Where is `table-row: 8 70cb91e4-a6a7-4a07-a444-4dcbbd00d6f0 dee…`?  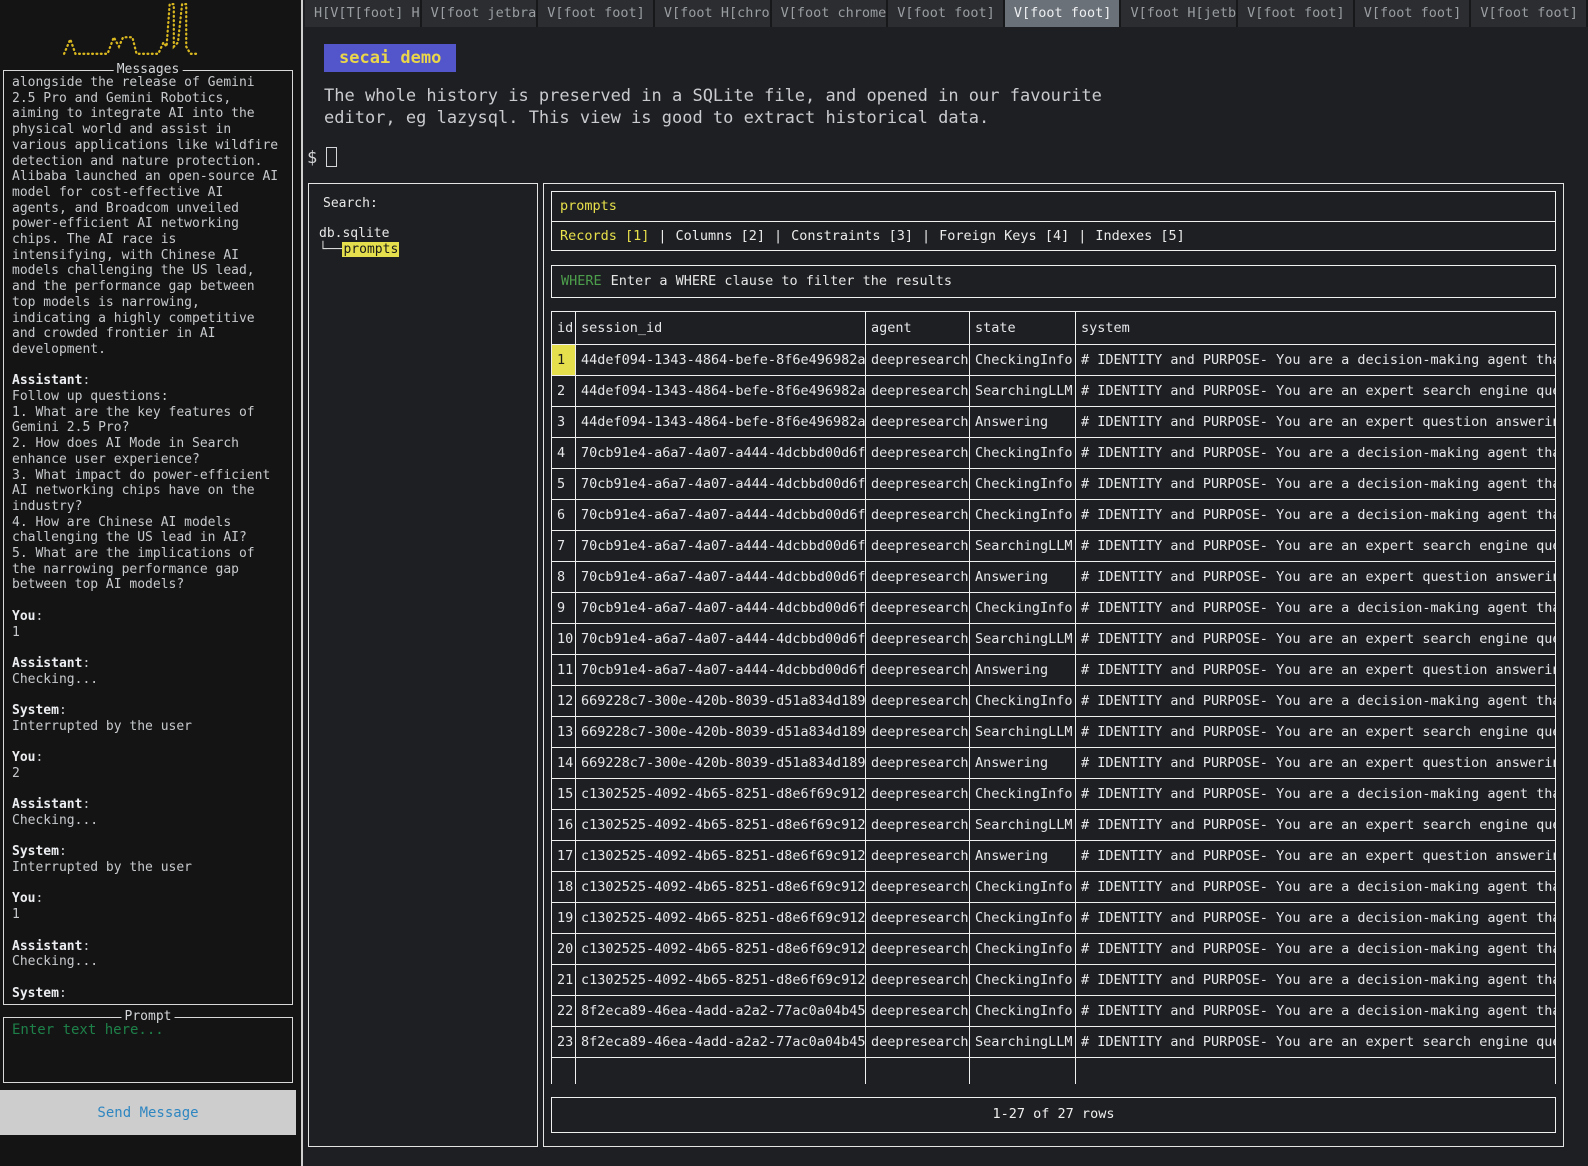
table-row: 8 70cb91e4-a6a7-4a07-a444-4dcbbd00d6f0 dee… is located at coordinates (1053, 577).